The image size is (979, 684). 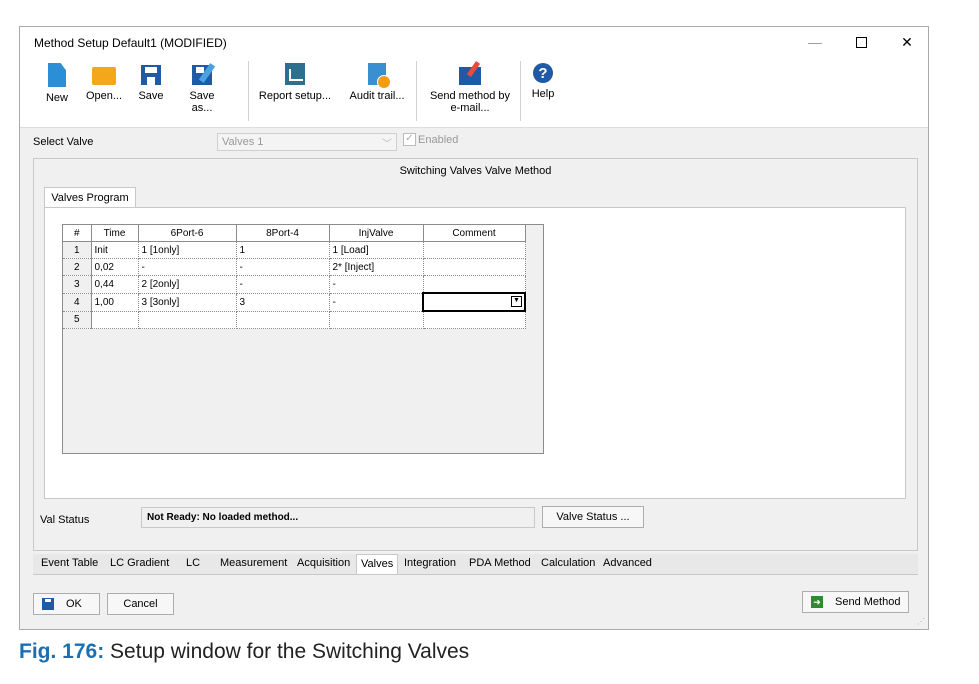 I want to click on tab-pda-method: PDA Method, so click(x=500, y=563).